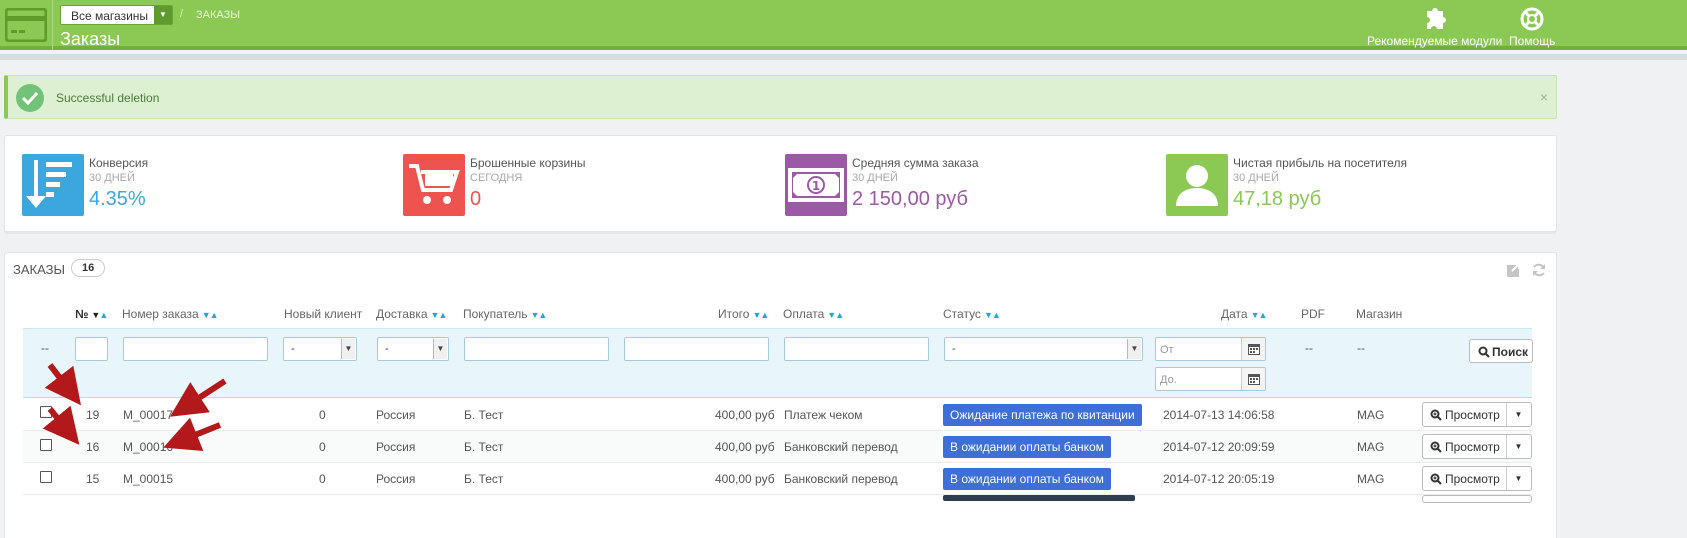 The height and width of the screenshot is (538, 1687). Describe the element at coordinates (813, 314) in the screenshot. I see `column-header-payment: Оплата ▼▲` at that location.